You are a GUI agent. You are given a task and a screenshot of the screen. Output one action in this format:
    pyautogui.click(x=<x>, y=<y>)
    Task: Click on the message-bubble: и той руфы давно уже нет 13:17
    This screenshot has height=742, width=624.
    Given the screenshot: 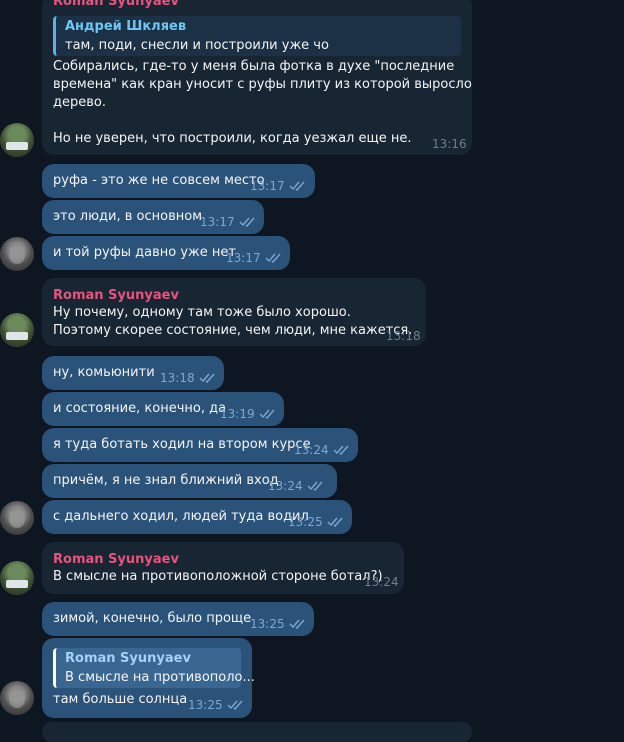 What is the action you would take?
    pyautogui.click(x=166, y=253)
    